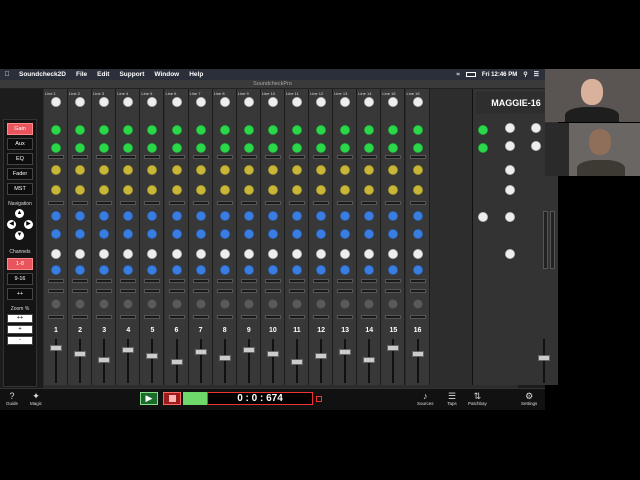 This screenshot has width=640, height=480. I want to click on nav-left-icon: ◀, so click(11, 224).